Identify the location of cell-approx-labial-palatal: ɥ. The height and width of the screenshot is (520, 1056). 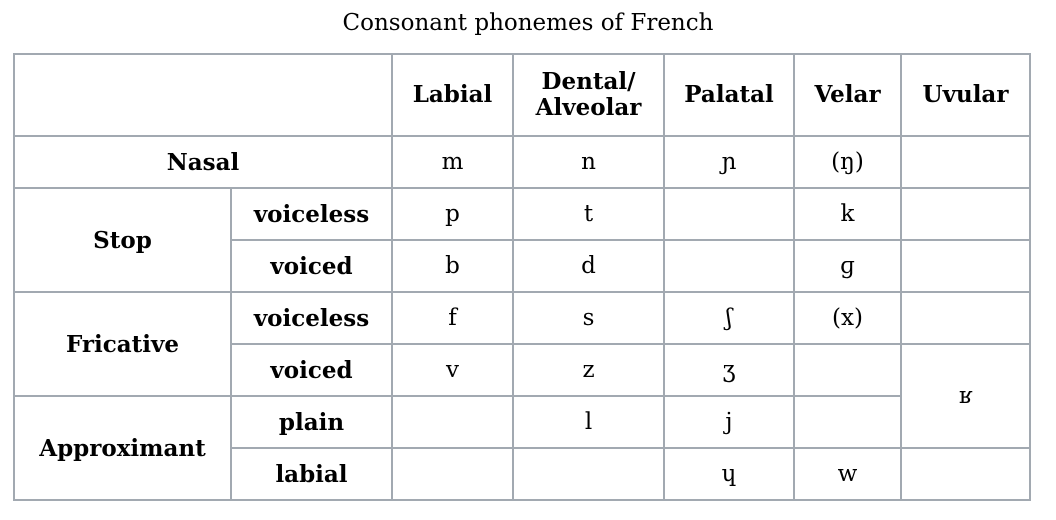
(729, 474).